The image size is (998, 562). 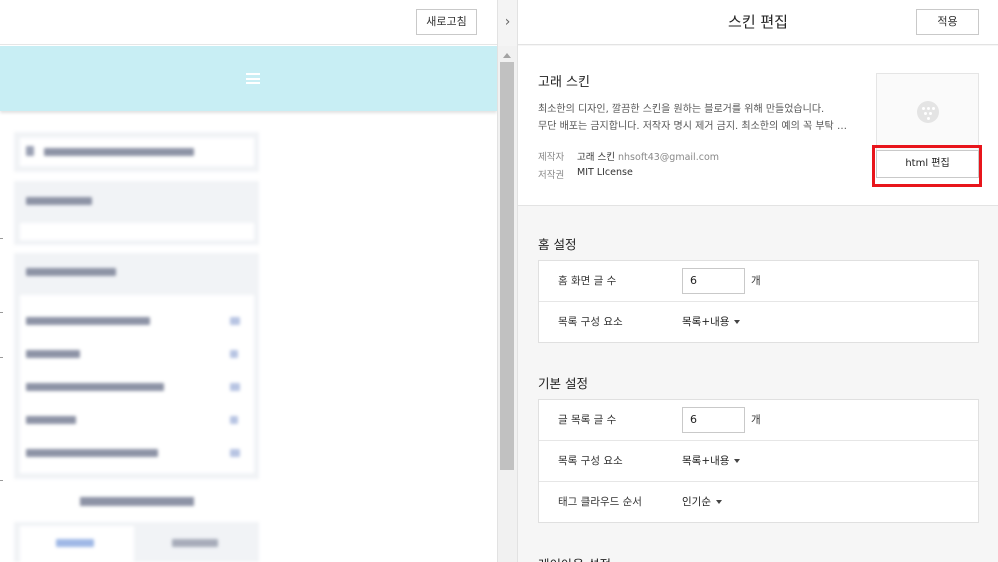 I want to click on list-components-select: 목록+내용, so click(x=711, y=461).